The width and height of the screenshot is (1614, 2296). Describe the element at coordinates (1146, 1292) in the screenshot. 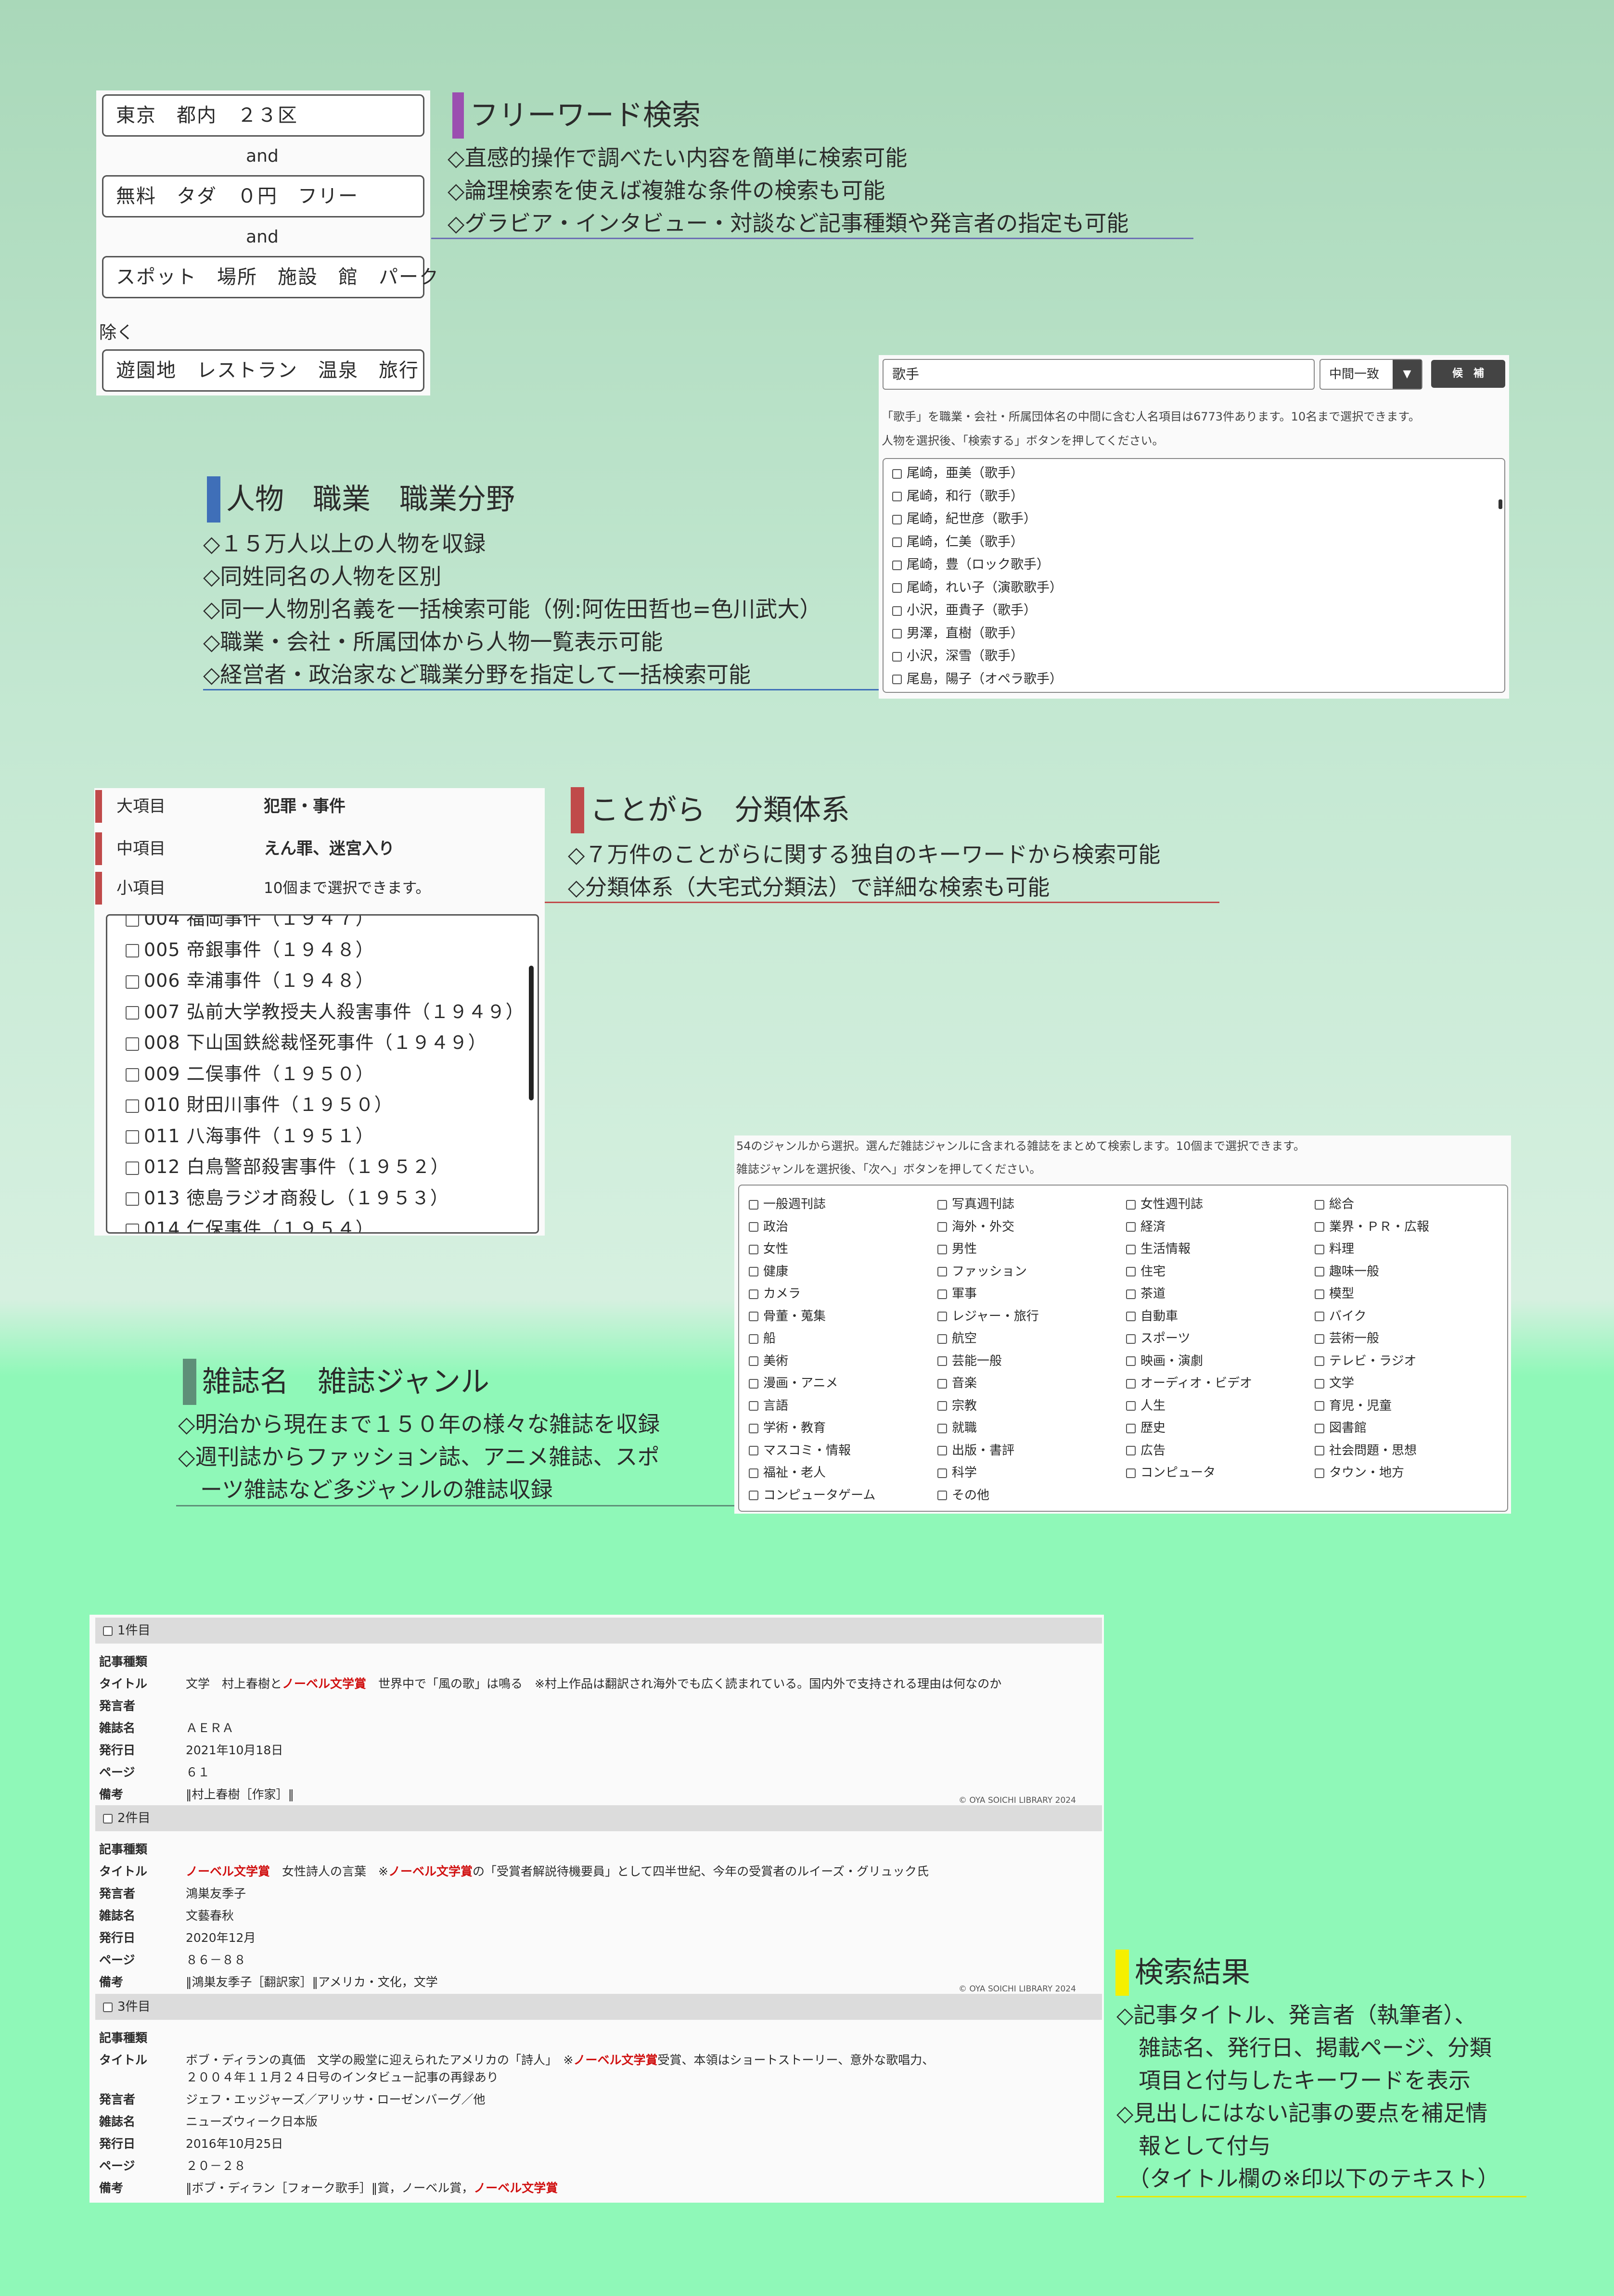

I see `genre-option: 茶道` at that location.